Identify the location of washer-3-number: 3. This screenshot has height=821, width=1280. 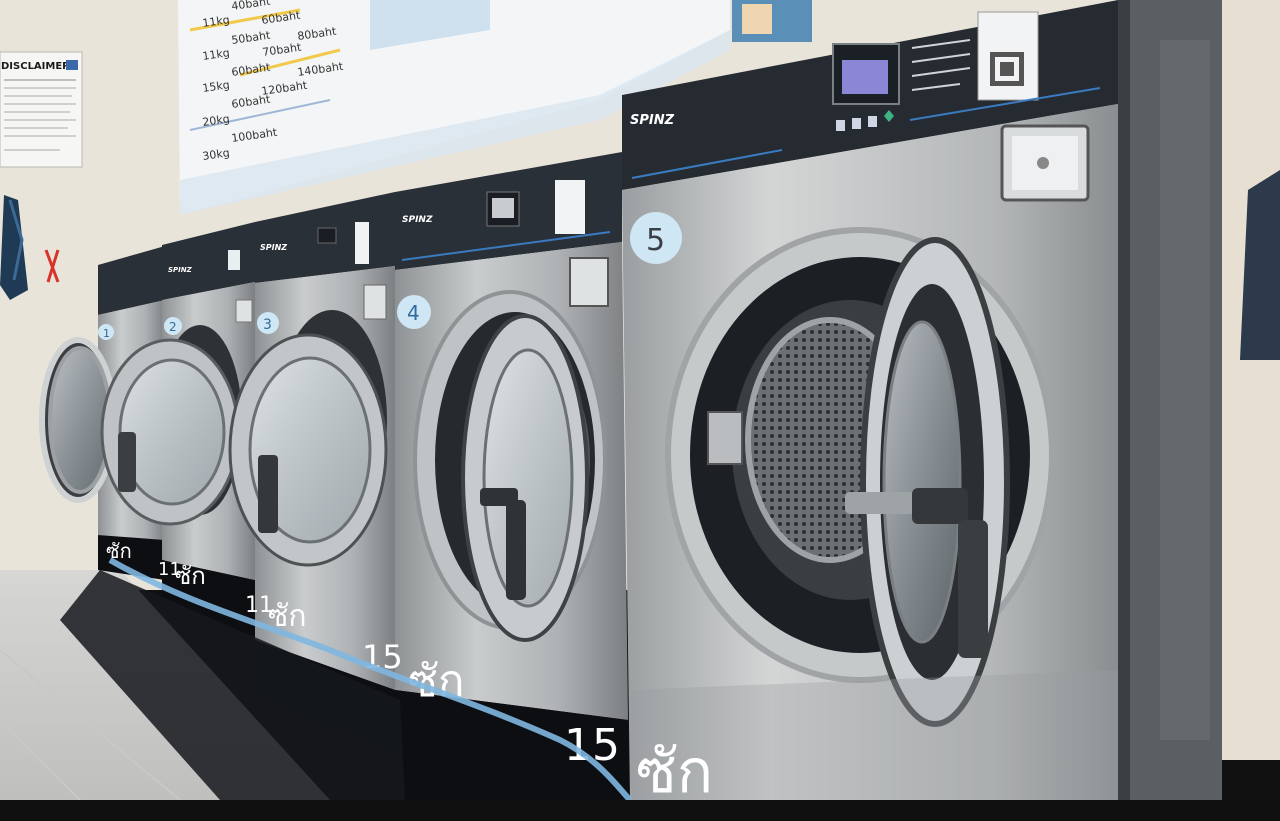
(267, 325).